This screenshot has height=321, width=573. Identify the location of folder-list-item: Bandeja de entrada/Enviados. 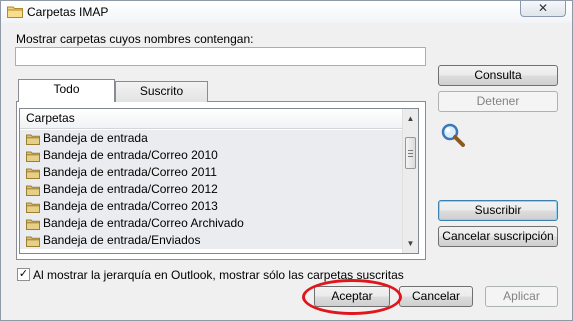
(212, 240).